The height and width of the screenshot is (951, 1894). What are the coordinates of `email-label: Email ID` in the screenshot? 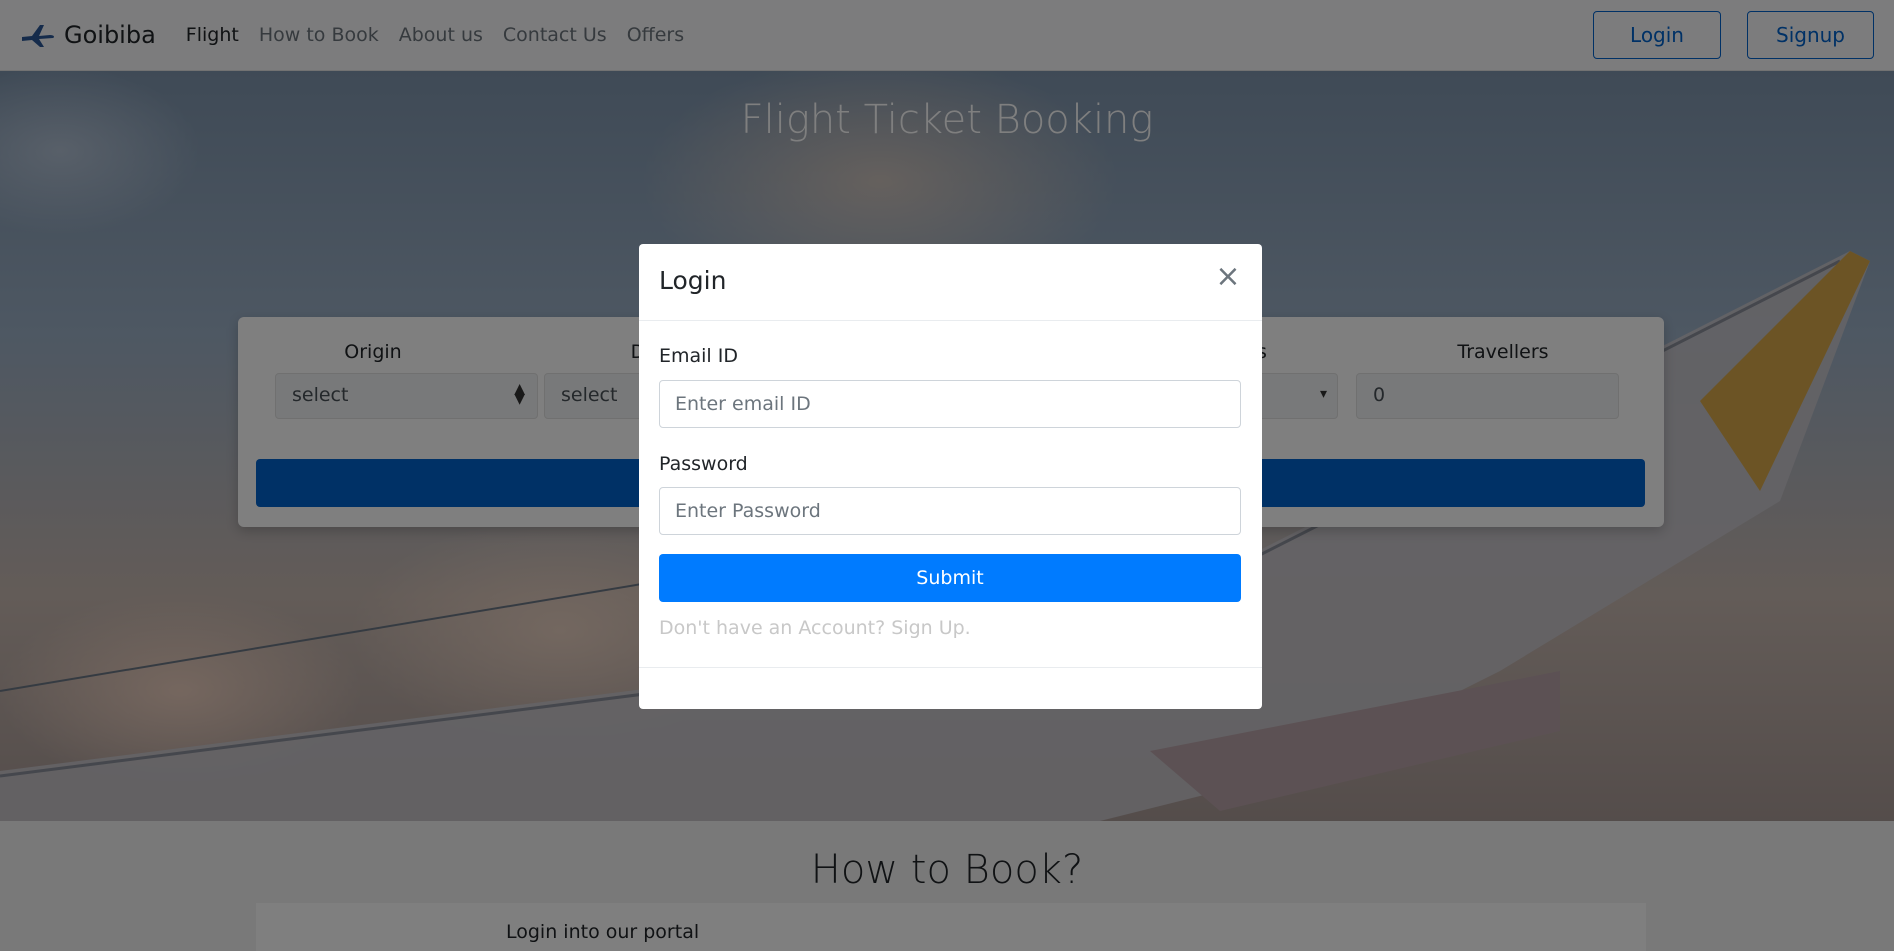 It's located at (698, 356).